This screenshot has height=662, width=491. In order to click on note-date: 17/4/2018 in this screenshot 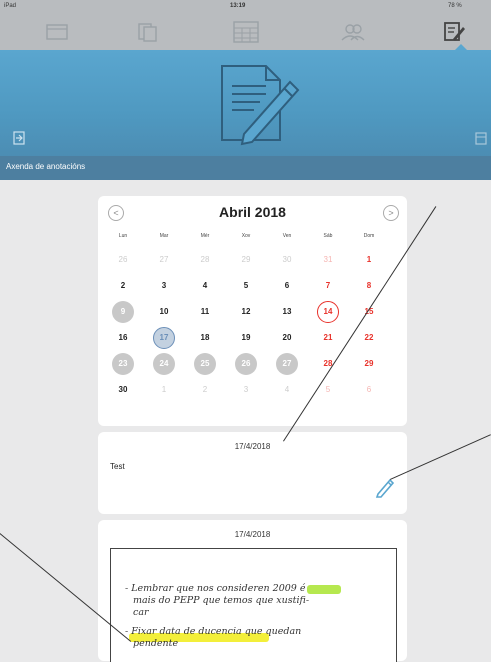, I will do `click(252, 446)`.